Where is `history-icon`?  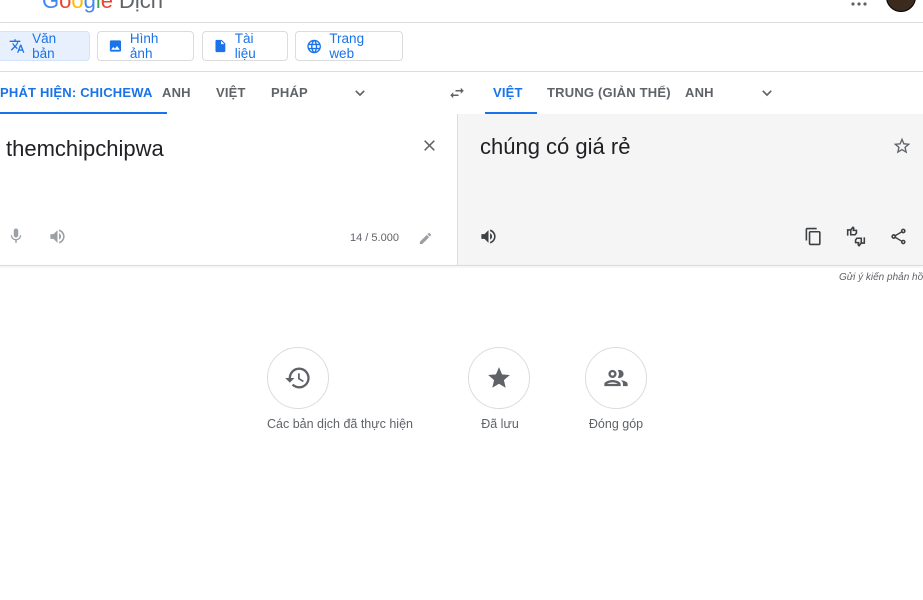 history-icon is located at coordinates (297, 378).